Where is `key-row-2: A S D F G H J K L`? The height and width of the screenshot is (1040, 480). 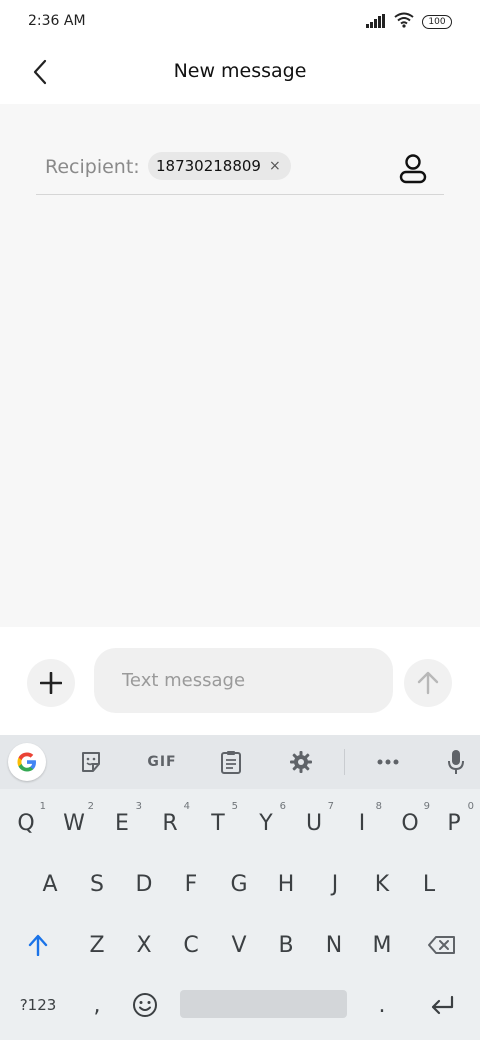 key-row-2: A S D F G H J K L is located at coordinates (240, 884).